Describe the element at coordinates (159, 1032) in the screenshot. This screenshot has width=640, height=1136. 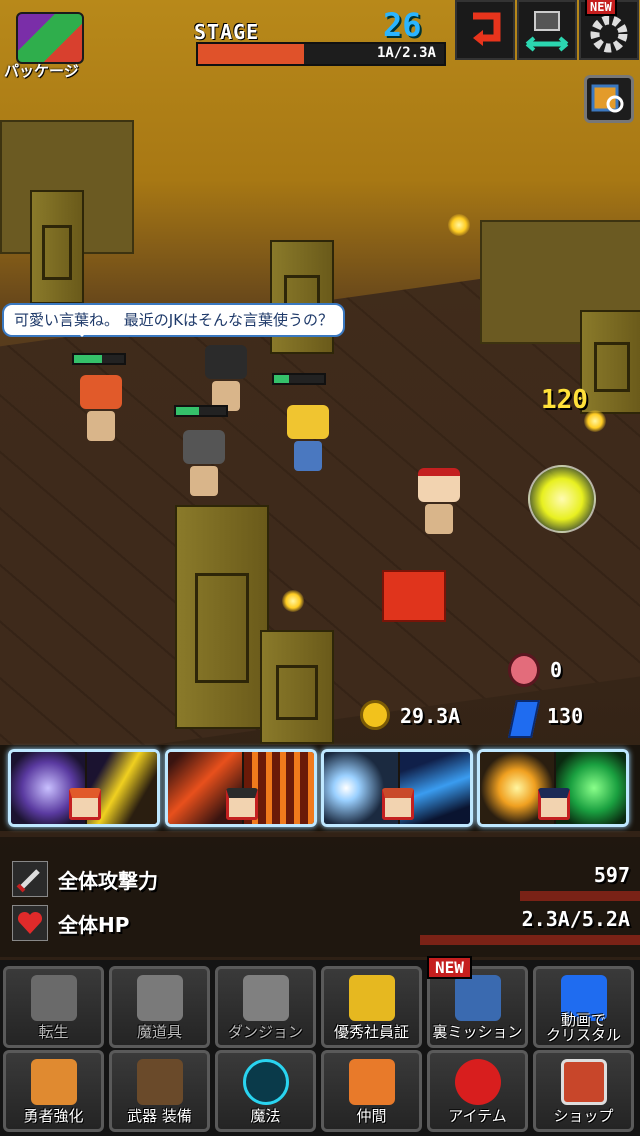
I see `menu-label: 魔道具` at that location.